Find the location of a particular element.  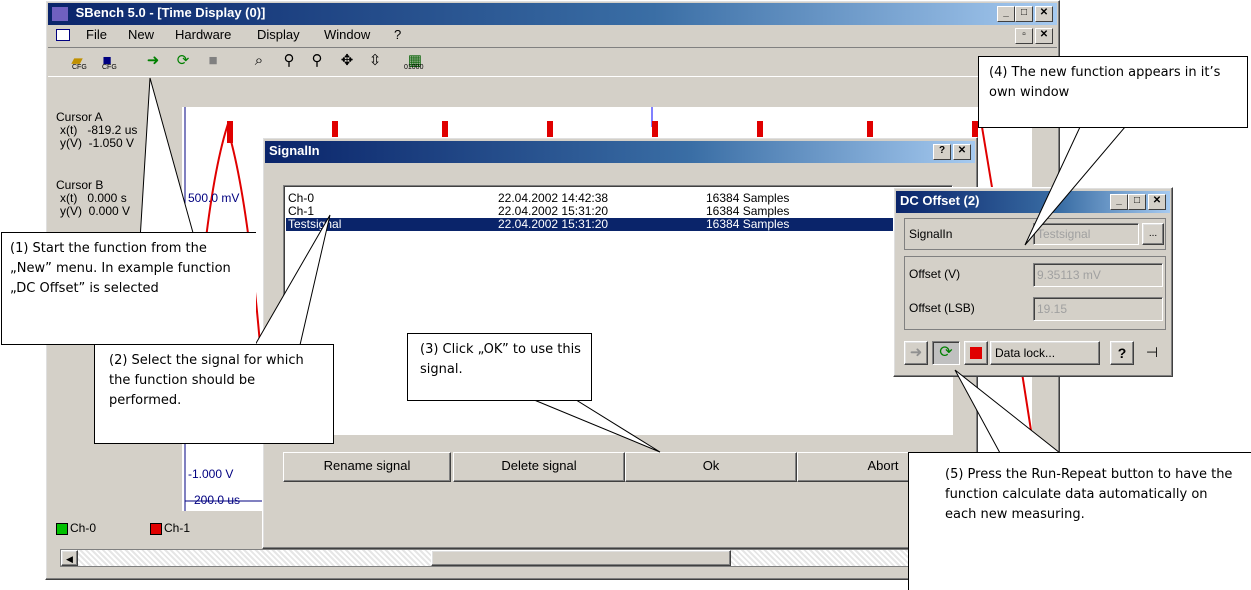

maximize-button: □ is located at coordinates (1024, 14).